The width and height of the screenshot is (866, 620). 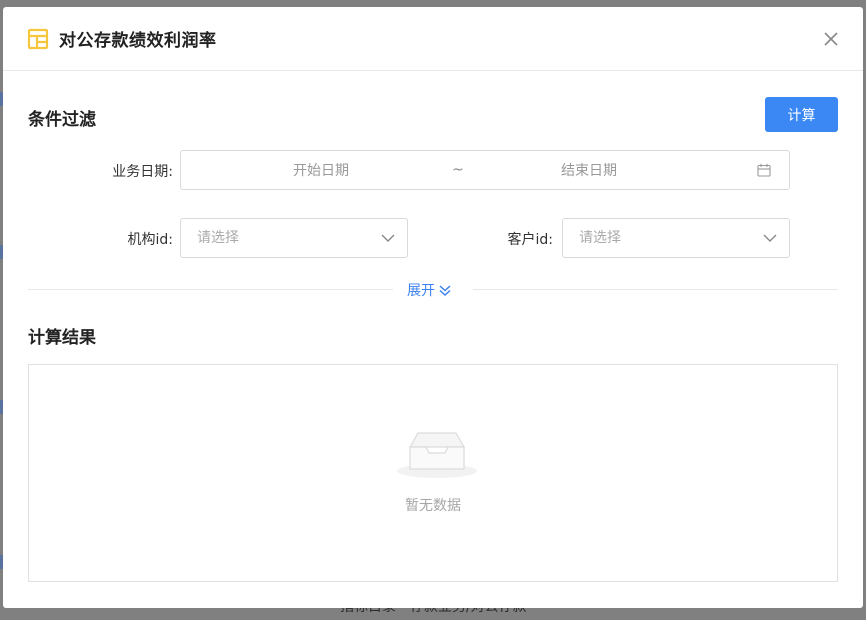 What do you see at coordinates (530, 240) in the screenshot?
I see `customer-id-label: 客户id:` at bounding box center [530, 240].